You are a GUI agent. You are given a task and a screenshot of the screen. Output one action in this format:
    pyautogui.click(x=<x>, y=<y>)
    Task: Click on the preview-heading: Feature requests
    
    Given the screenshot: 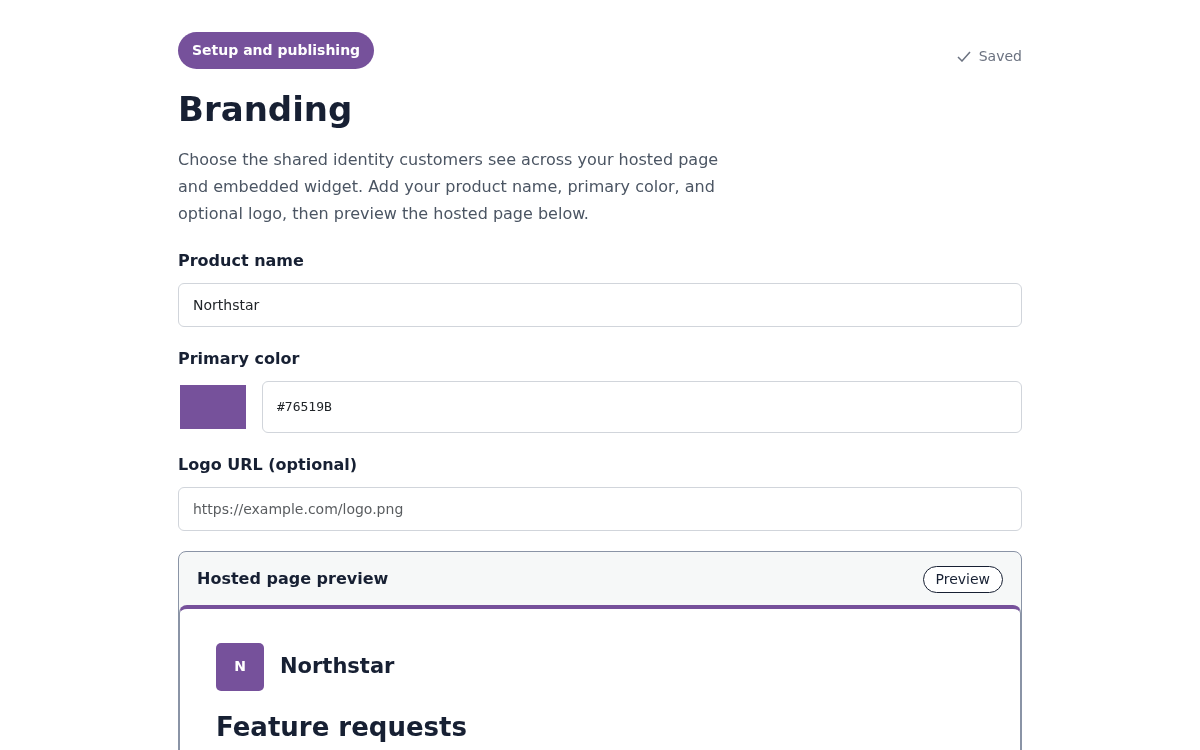 What is the action you would take?
    pyautogui.click(x=342, y=727)
    